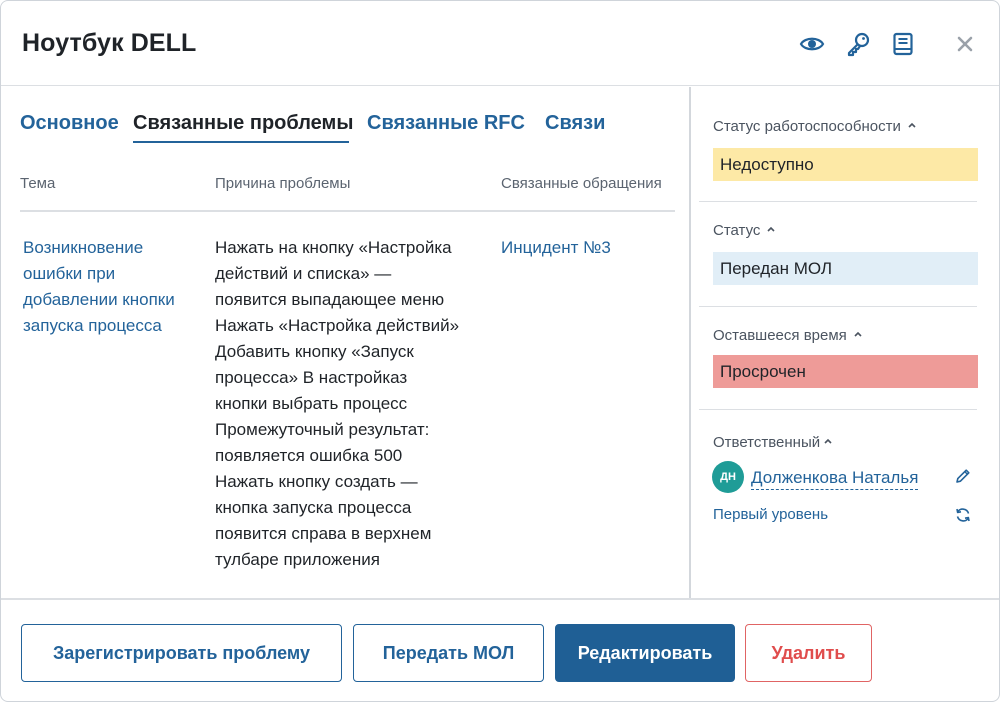  What do you see at coordinates (645, 653) in the screenshot?
I see `edit-button: Редактировать` at bounding box center [645, 653].